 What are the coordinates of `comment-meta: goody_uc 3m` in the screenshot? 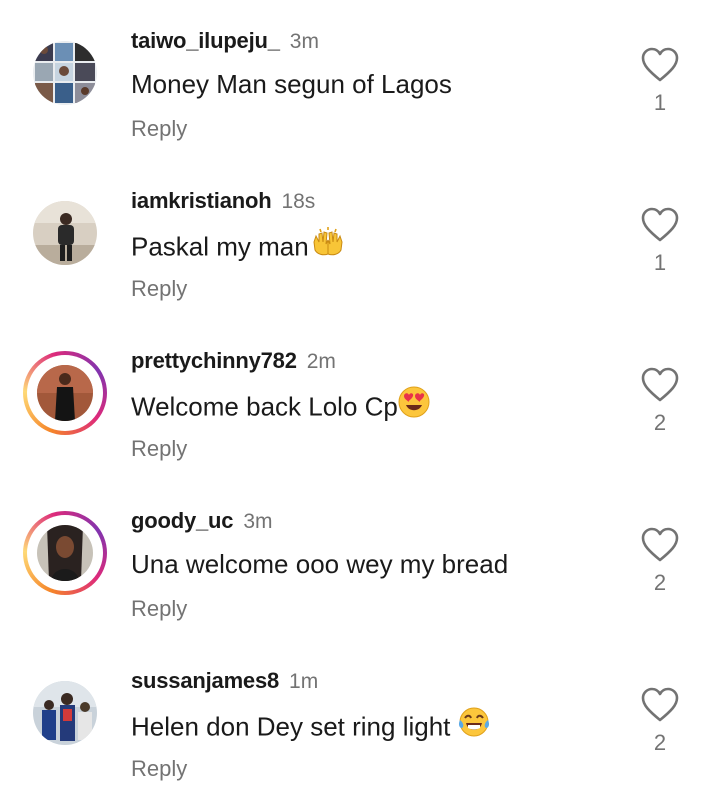 It's located at (202, 522).